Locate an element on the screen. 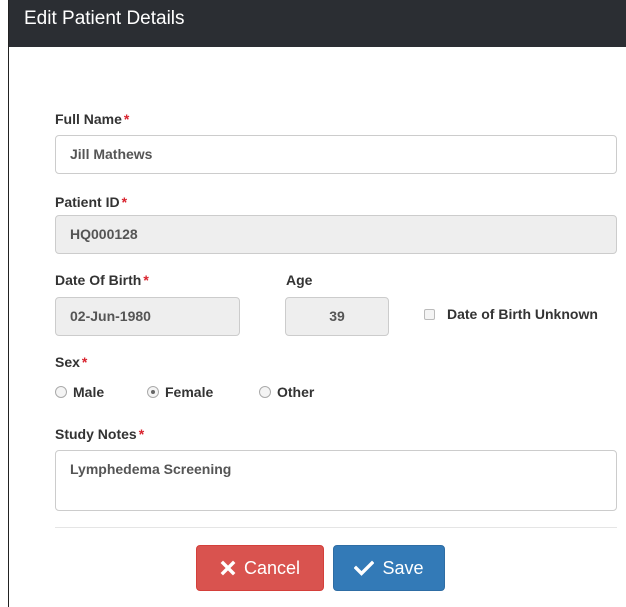 Image resolution: width=626 pixels, height=607 pixels. cancel-button-label: Cancel is located at coordinates (272, 567).